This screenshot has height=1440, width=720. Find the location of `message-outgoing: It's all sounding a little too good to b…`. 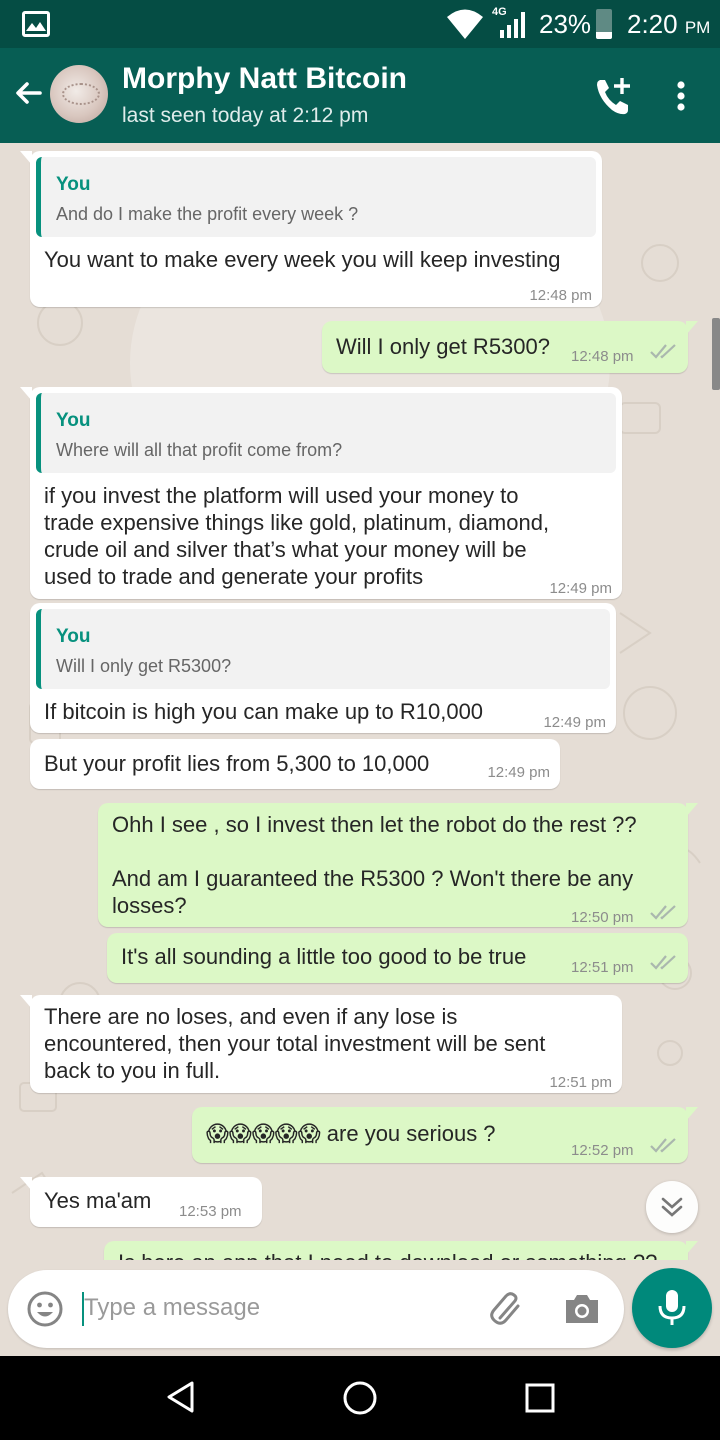

message-outgoing: It's all sounding a little too good to b… is located at coordinates (397, 958).